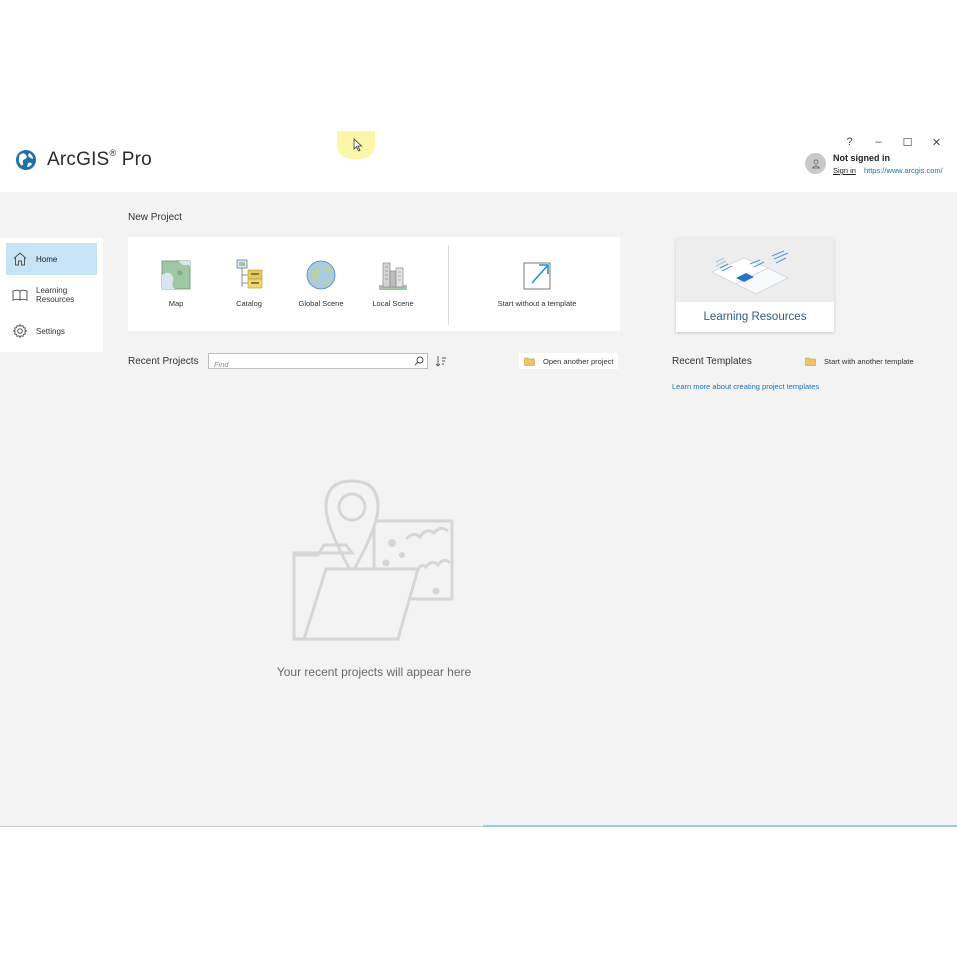  What do you see at coordinates (176, 275) in the screenshot?
I see `map-icon` at bounding box center [176, 275].